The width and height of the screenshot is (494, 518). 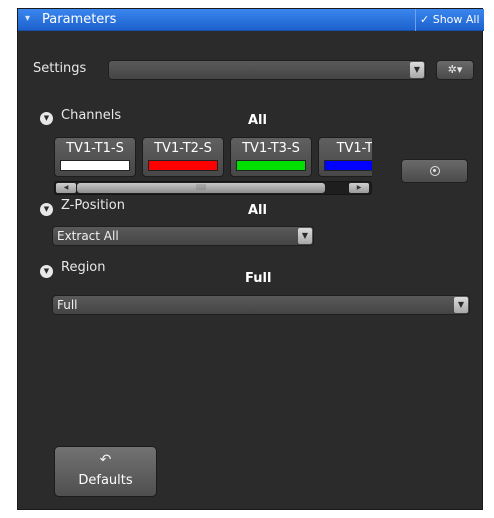 What do you see at coordinates (354, 148) in the screenshot?
I see `channel-name: TV1-T4` at bounding box center [354, 148].